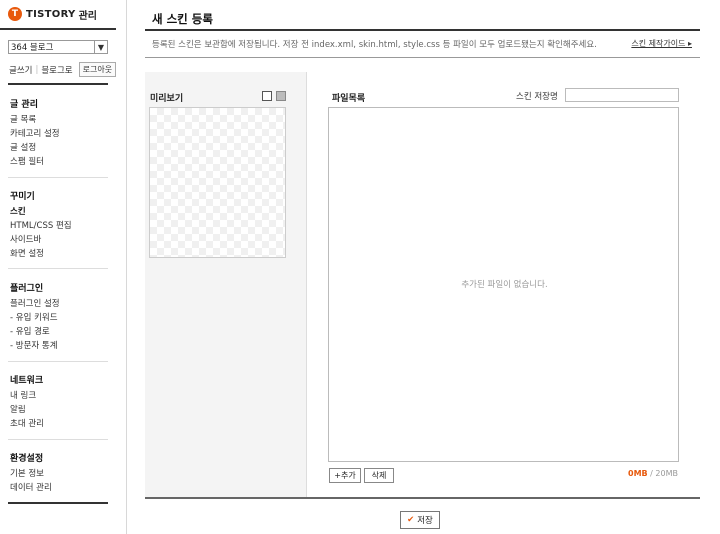 This screenshot has width=720, height=534. I want to click on check-icon: ✔, so click(411, 520).